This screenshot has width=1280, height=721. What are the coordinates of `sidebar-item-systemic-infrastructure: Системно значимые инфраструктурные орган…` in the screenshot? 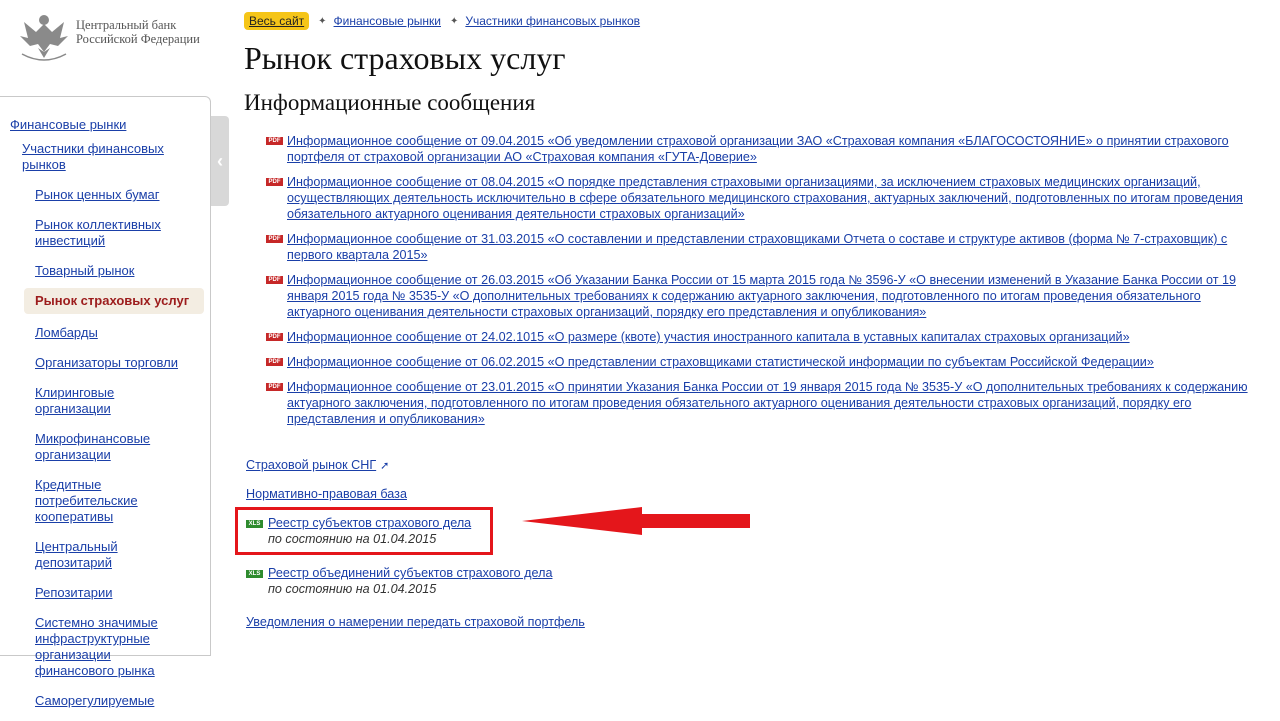 It's located at (114, 647).